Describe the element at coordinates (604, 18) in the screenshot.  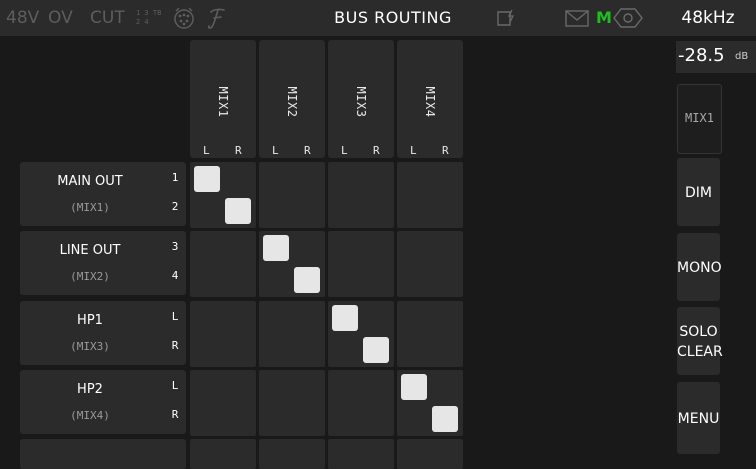
I see `mute-monitor-indicator: M` at that location.